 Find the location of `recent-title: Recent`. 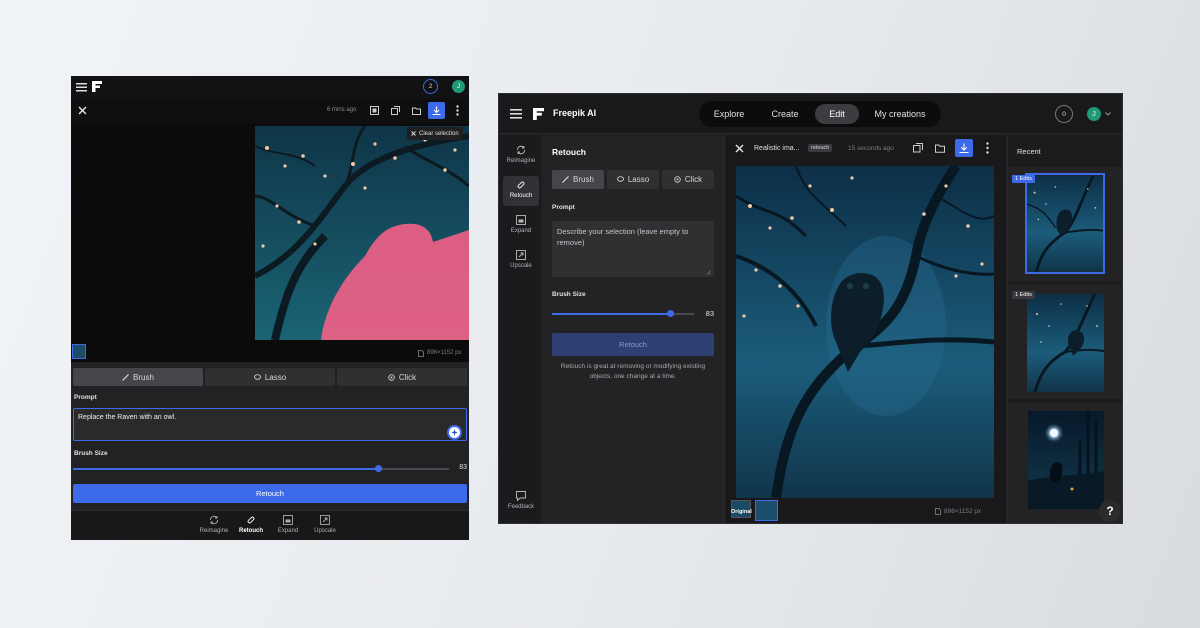

recent-title: Recent is located at coordinates (1029, 151).